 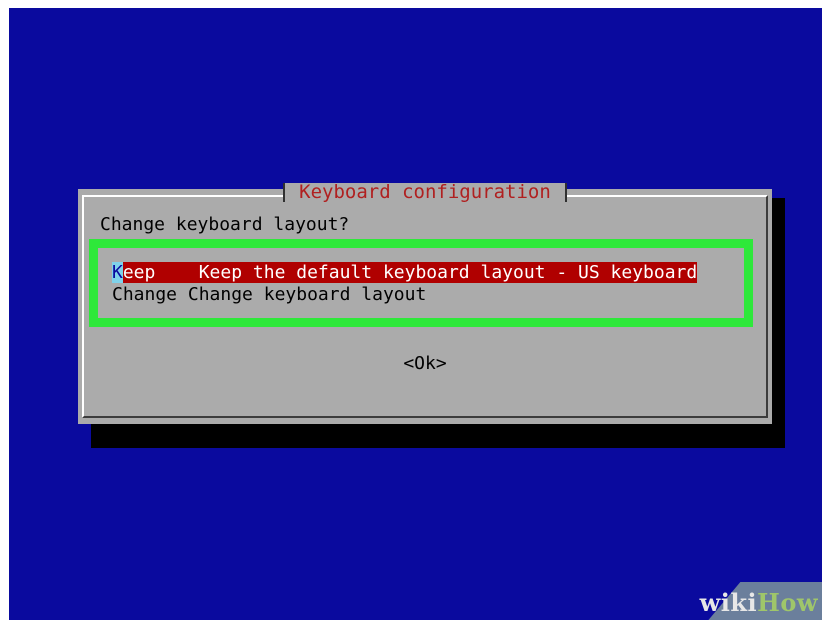 What do you see at coordinates (139, 272) in the screenshot?
I see `option-keep-key: eep` at bounding box center [139, 272].